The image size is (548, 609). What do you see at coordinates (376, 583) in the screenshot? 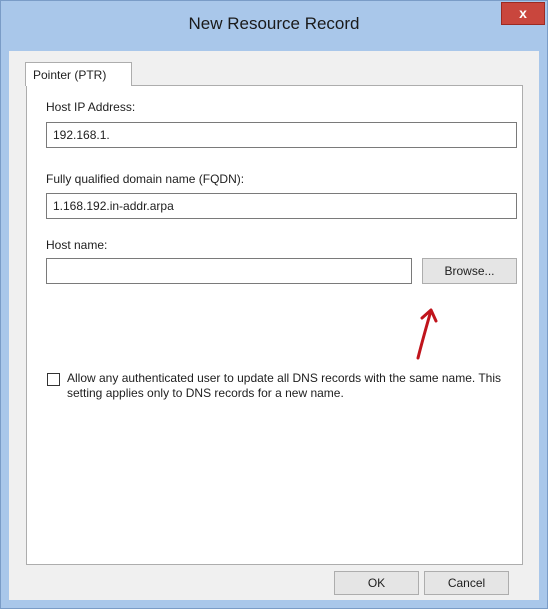
I see `ok-button: OK` at bounding box center [376, 583].